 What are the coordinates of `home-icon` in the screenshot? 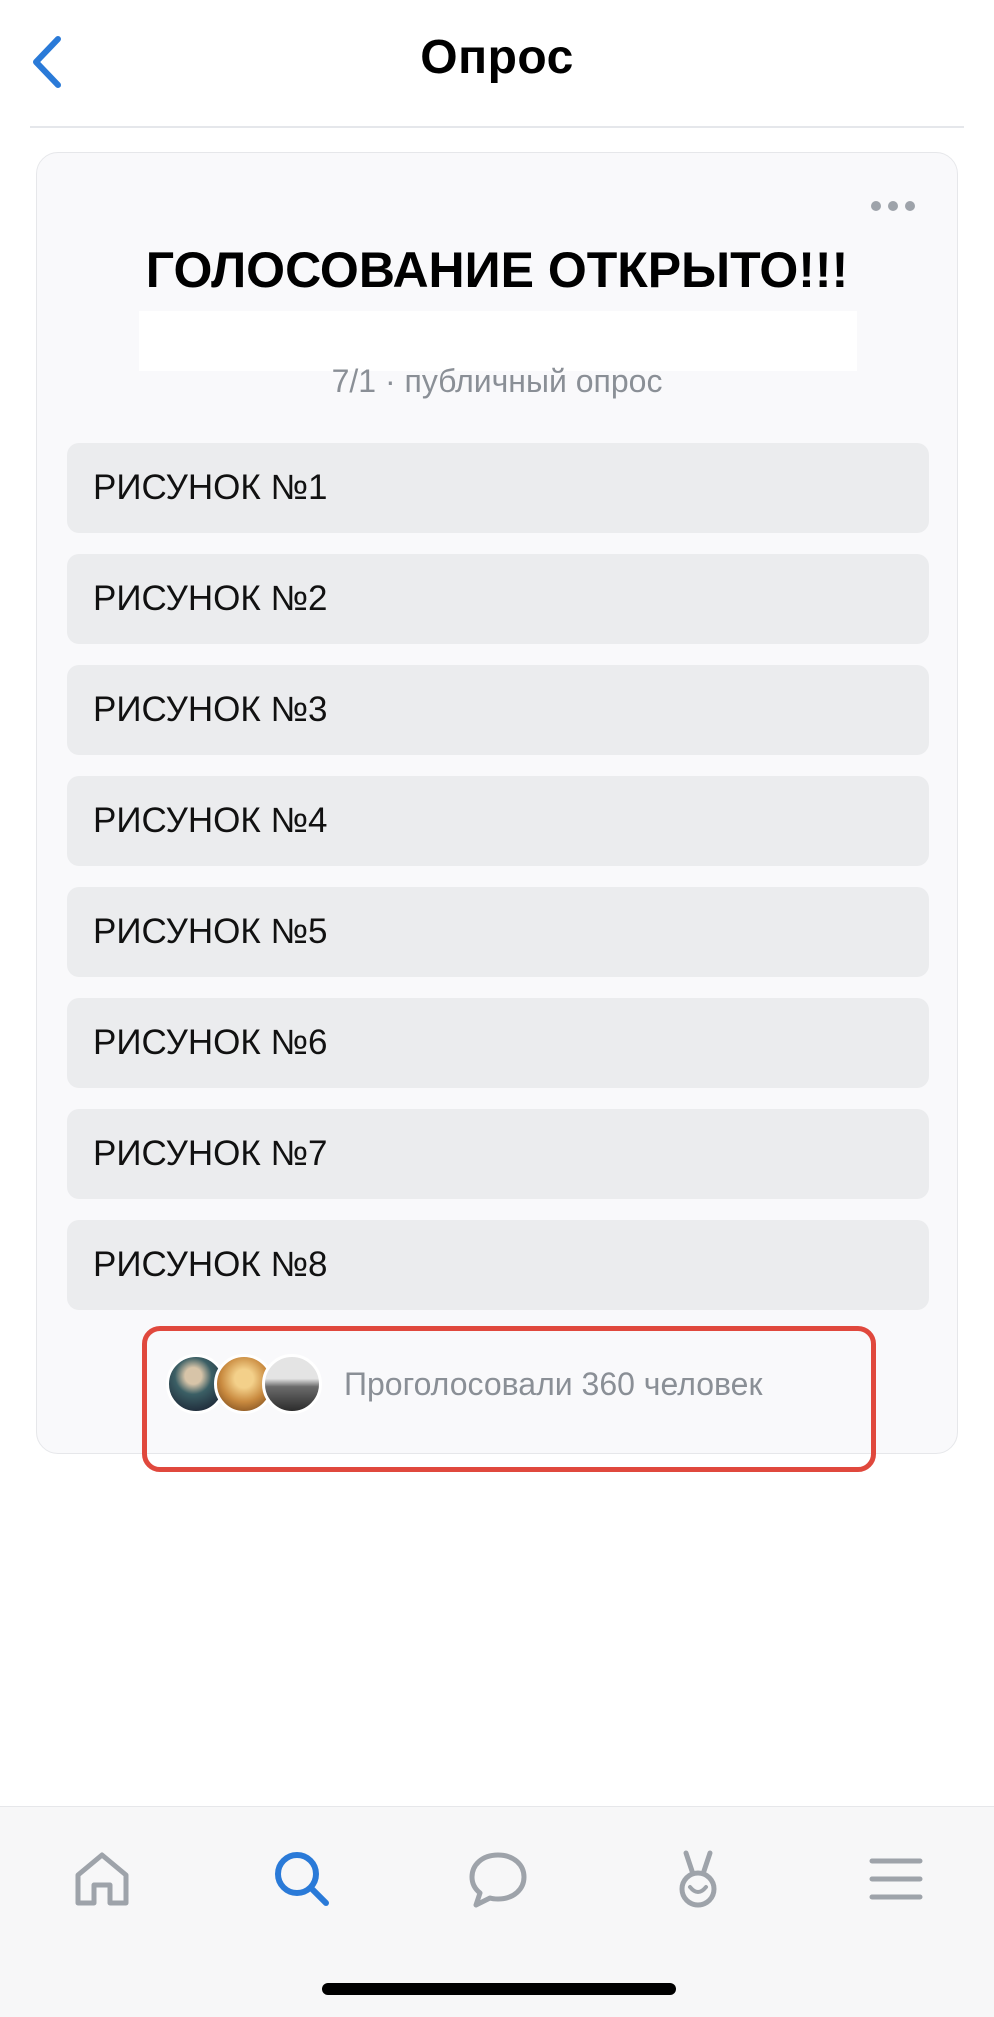 It's located at (102, 1879).